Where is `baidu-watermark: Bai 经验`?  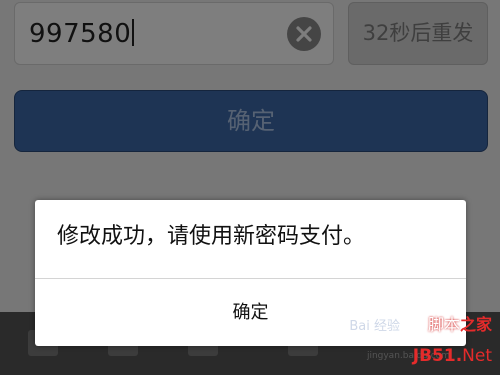
baidu-watermark: Bai 经验 is located at coordinates (374, 326).